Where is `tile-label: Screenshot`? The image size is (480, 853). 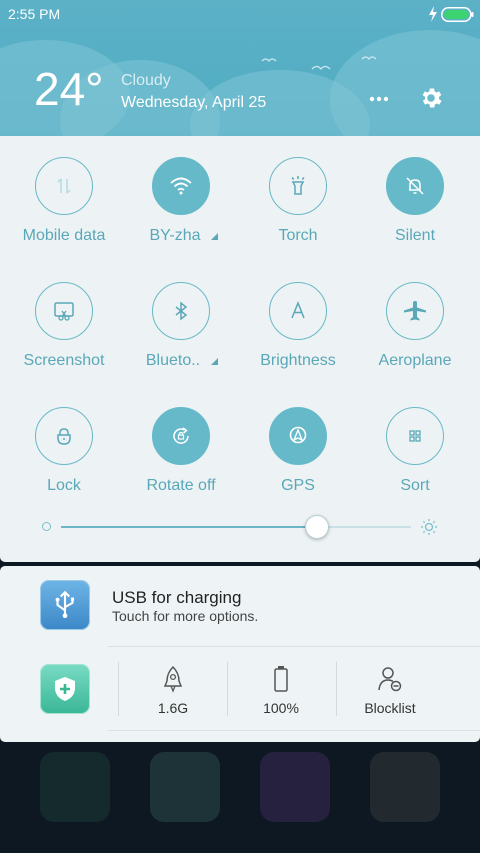 tile-label: Screenshot is located at coordinates (64, 360).